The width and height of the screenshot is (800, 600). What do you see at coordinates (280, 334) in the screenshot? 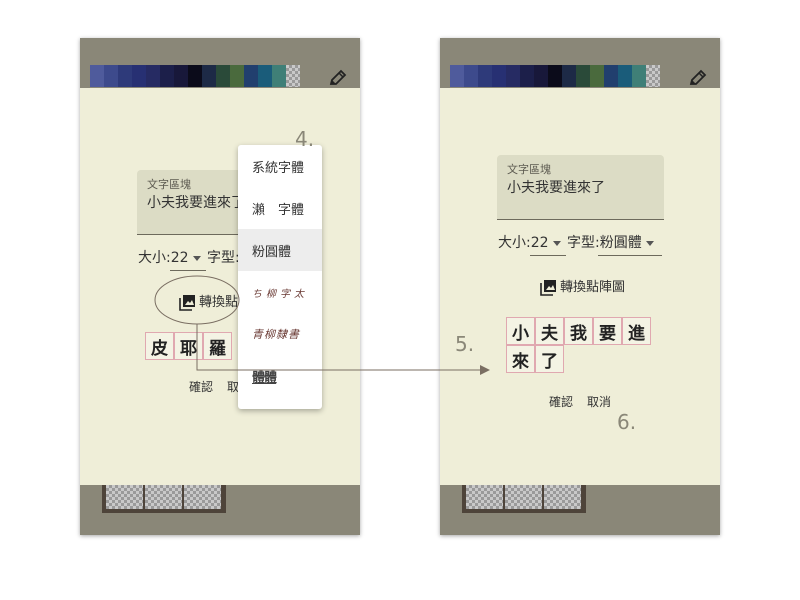
I see `font-option-clerical: 青柳隸書` at bounding box center [280, 334].